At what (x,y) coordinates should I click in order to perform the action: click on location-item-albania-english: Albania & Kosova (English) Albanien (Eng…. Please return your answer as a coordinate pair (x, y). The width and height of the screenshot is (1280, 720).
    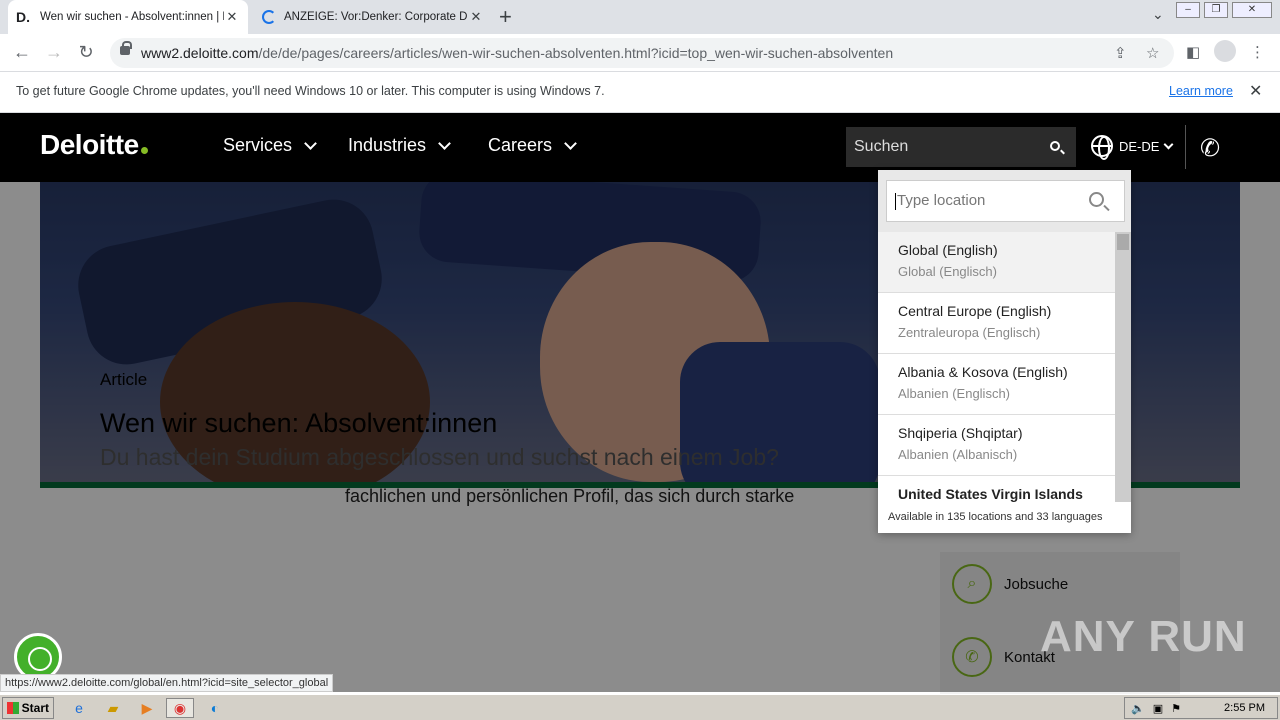
    Looking at the image, I should click on (996, 384).